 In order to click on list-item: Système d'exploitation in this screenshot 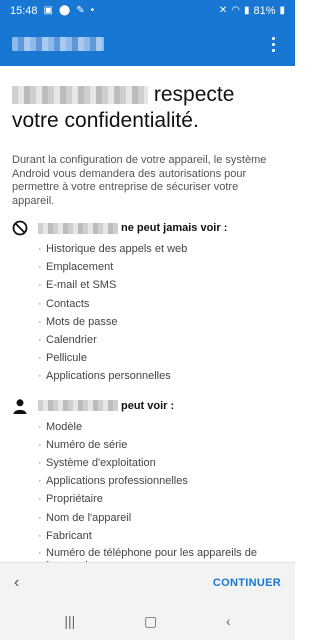, I will do `click(160, 463)`.